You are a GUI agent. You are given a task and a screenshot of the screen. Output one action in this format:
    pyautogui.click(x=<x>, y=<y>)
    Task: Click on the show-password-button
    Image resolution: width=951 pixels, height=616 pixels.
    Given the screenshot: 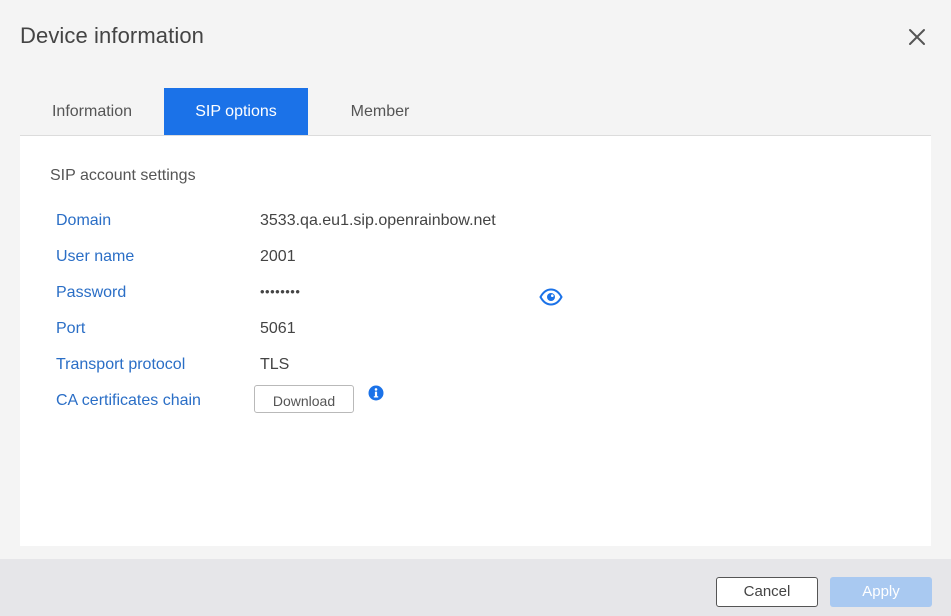 What is the action you would take?
    pyautogui.click(x=551, y=297)
    